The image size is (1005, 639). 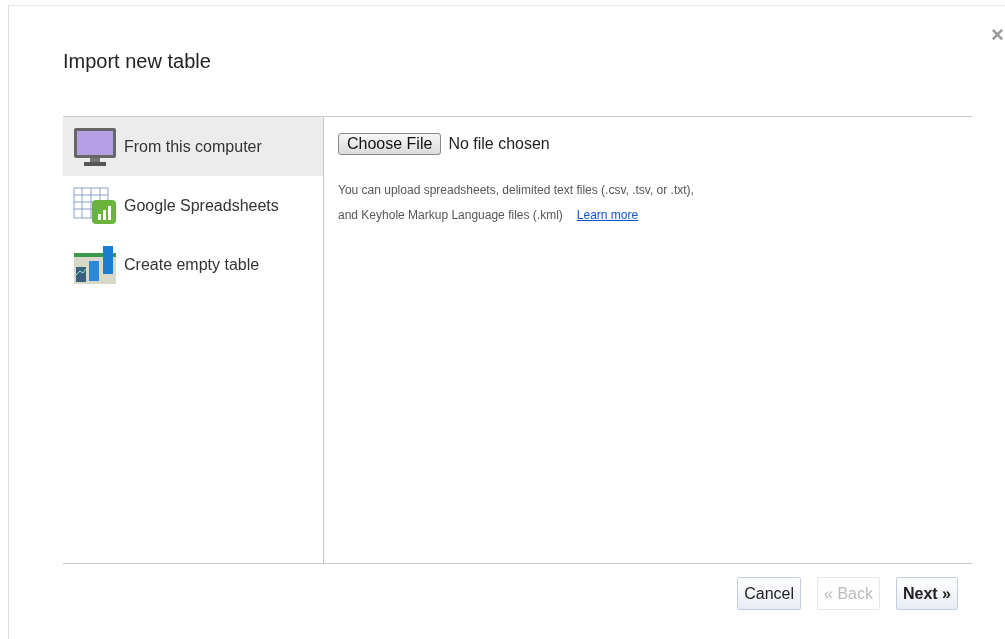 What do you see at coordinates (95, 146) in the screenshot?
I see `monitor-icon` at bounding box center [95, 146].